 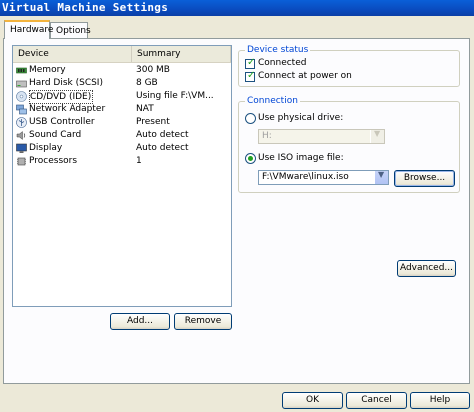 What do you see at coordinates (282, 63) in the screenshot?
I see `connected-label: Connected` at bounding box center [282, 63].